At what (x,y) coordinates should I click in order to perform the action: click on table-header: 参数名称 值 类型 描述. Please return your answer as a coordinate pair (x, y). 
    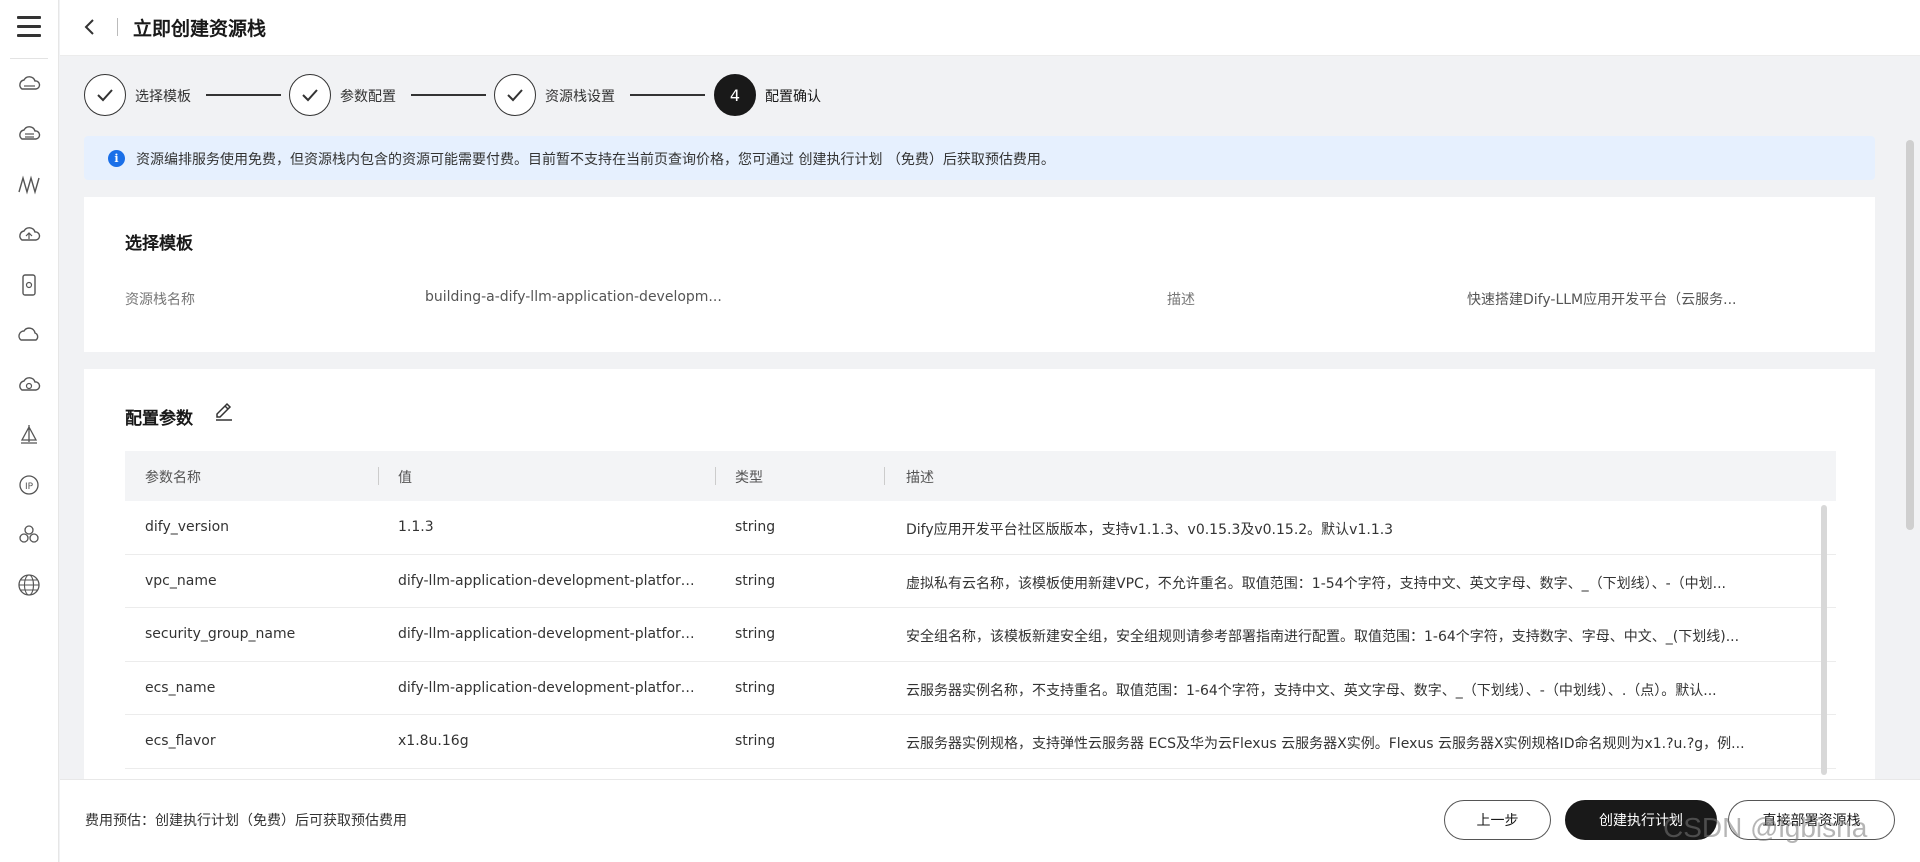
    Looking at the image, I should click on (980, 476).